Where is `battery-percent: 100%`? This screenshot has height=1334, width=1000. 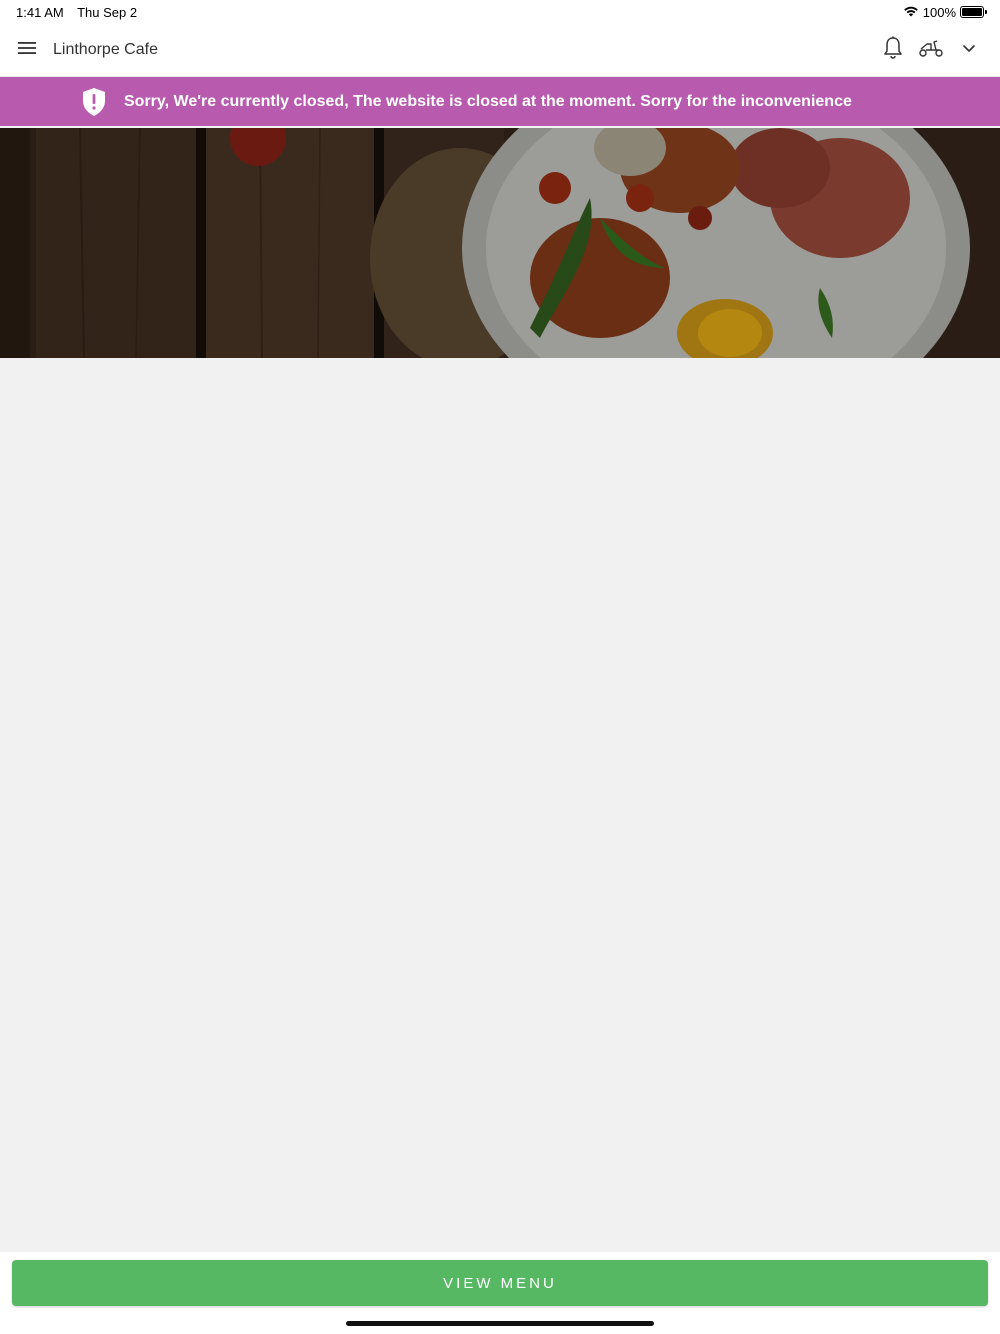
battery-percent: 100% is located at coordinates (939, 12).